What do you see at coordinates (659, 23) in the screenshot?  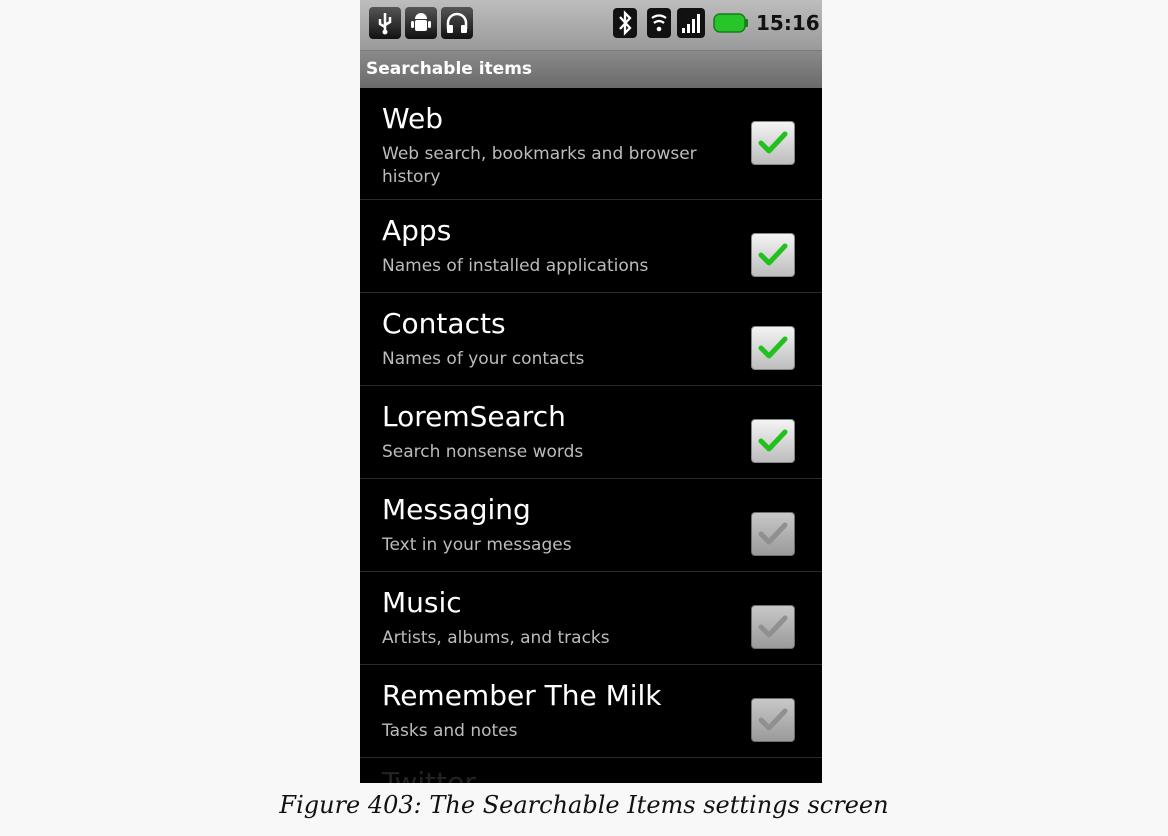 I see `wifi-icon` at bounding box center [659, 23].